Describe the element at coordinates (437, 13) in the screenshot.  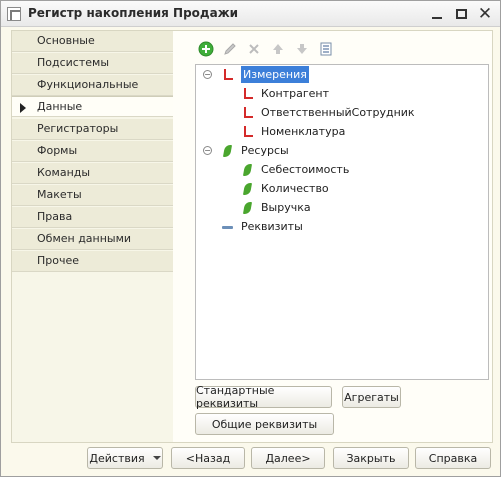
I see `minimize-icon` at that location.